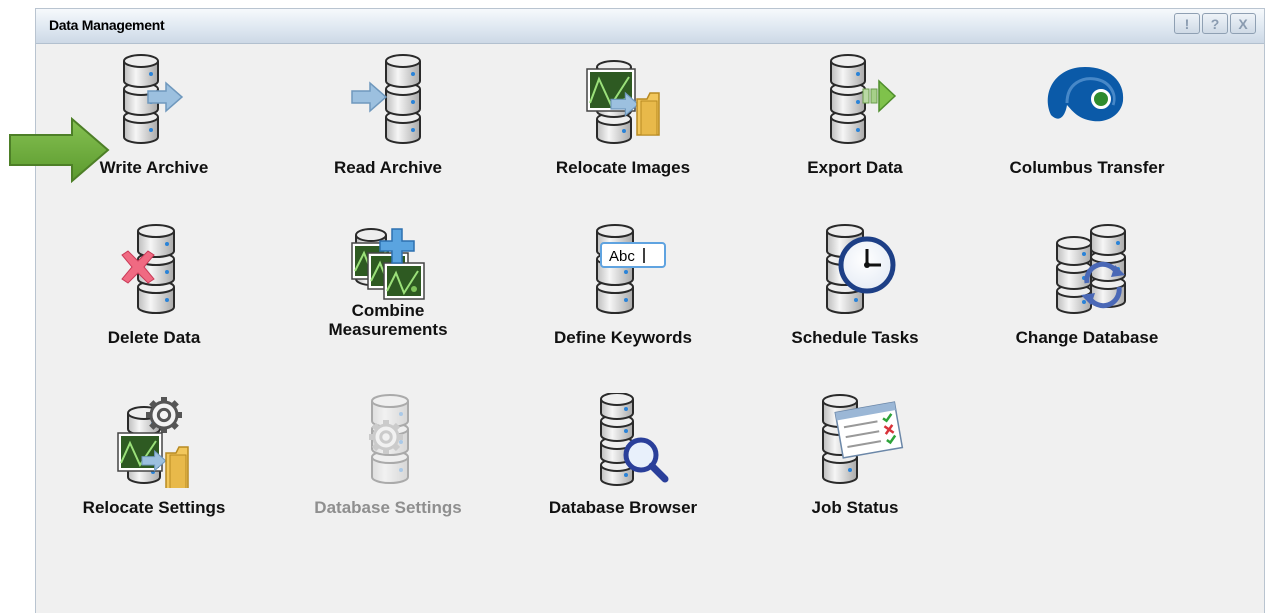 The image size is (1270, 613). What do you see at coordinates (622, 256) in the screenshot?
I see `keyword-sample-text: Abc` at bounding box center [622, 256].